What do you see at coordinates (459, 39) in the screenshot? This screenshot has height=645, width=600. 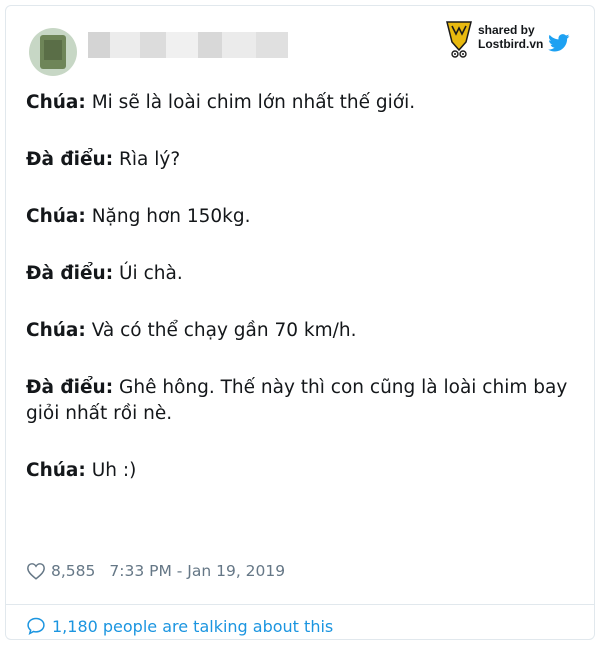 I see `lostbird-logo-icon` at bounding box center [459, 39].